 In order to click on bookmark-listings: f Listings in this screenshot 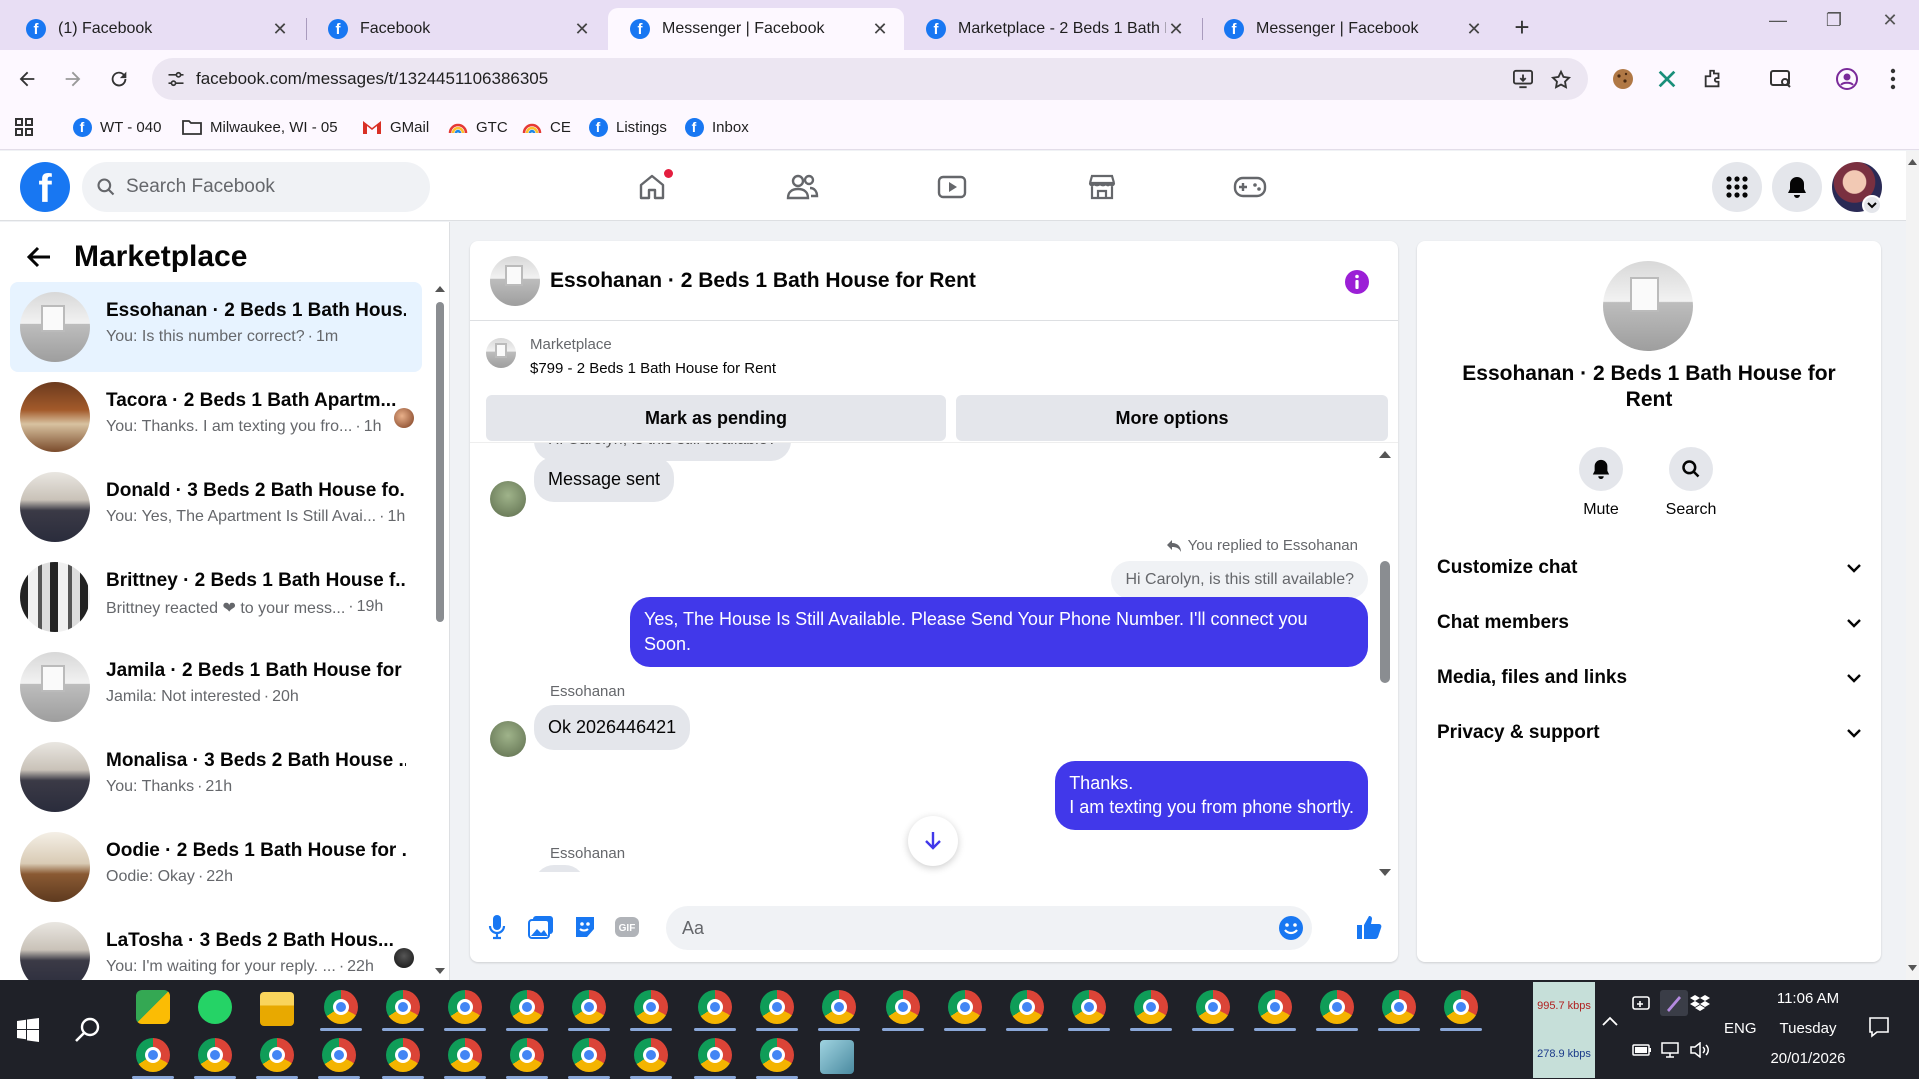, I will do `click(627, 127)`.